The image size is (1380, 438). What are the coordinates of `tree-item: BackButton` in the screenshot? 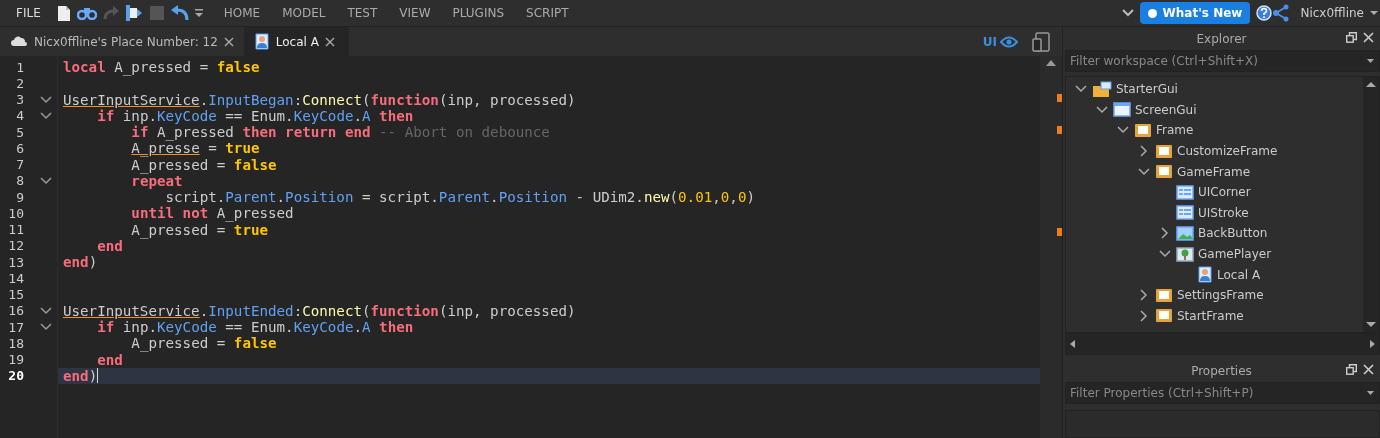 It's located at (1233, 233).